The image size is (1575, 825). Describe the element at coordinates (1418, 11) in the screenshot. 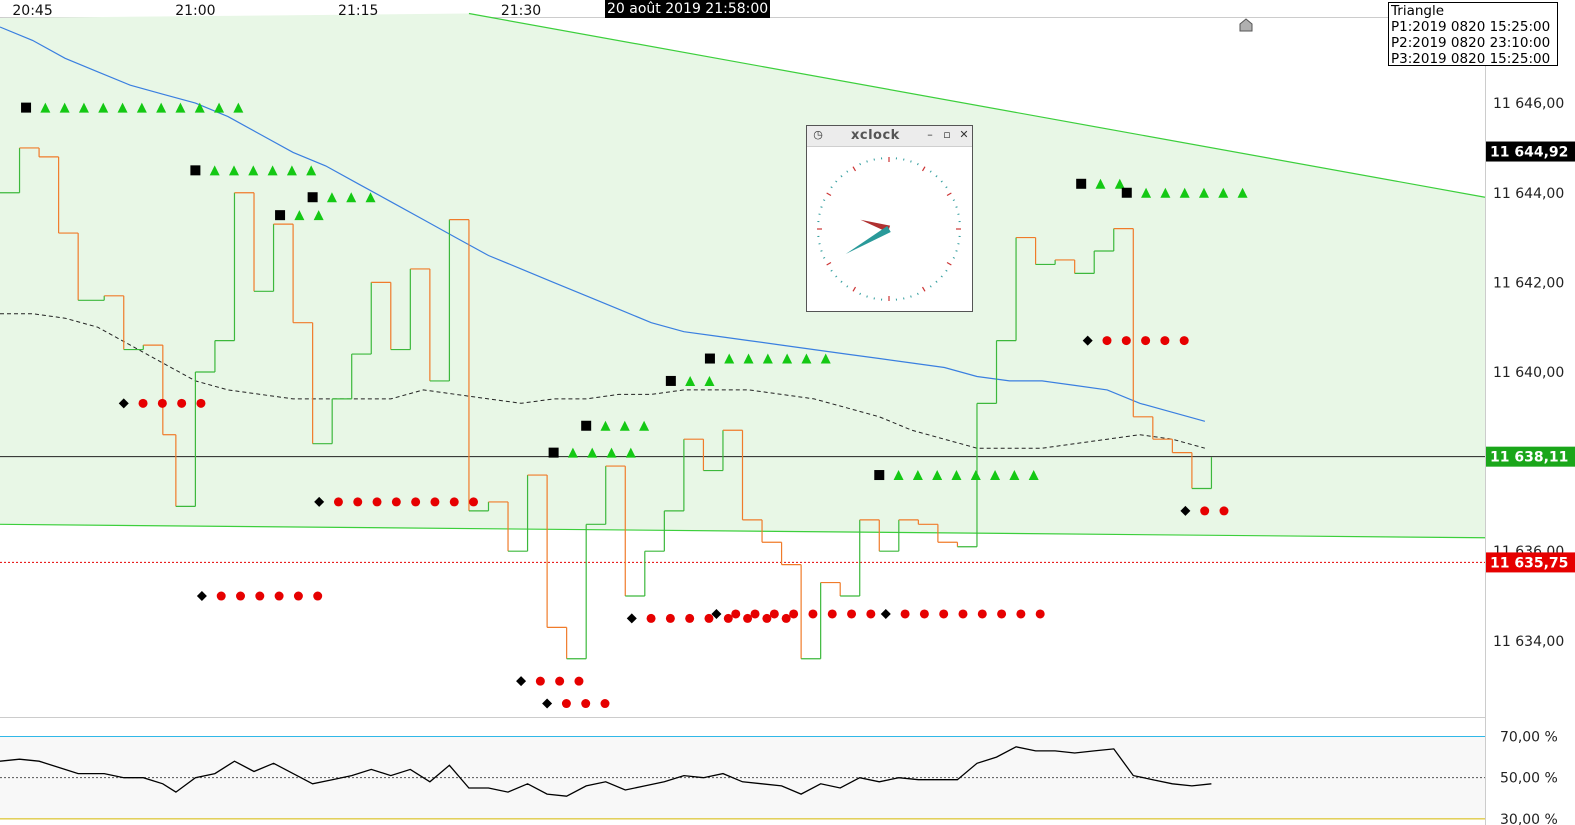

I see `legend-title: Triangle` at that location.